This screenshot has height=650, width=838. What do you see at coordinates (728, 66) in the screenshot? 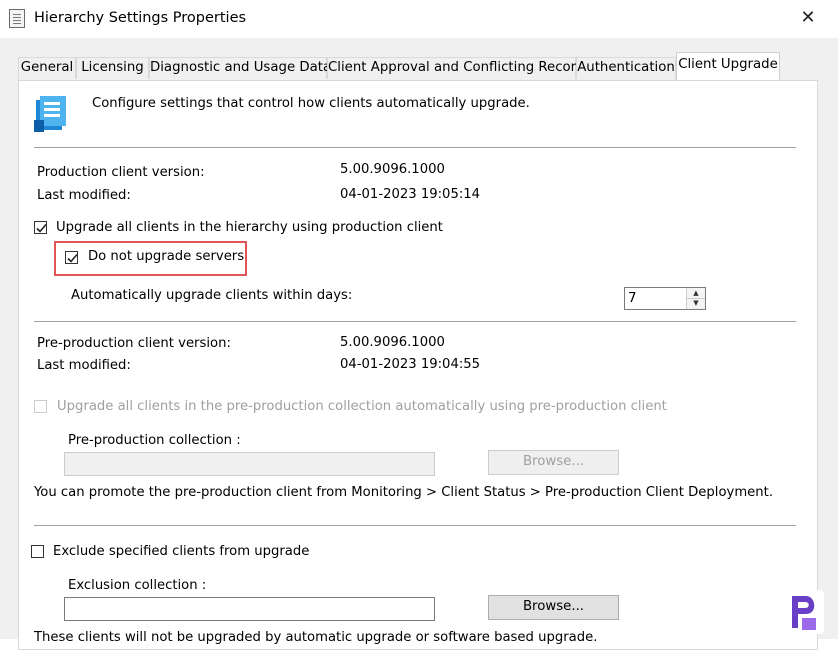
I see `tab-client-upgrade: Client Upgrade` at bounding box center [728, 66].